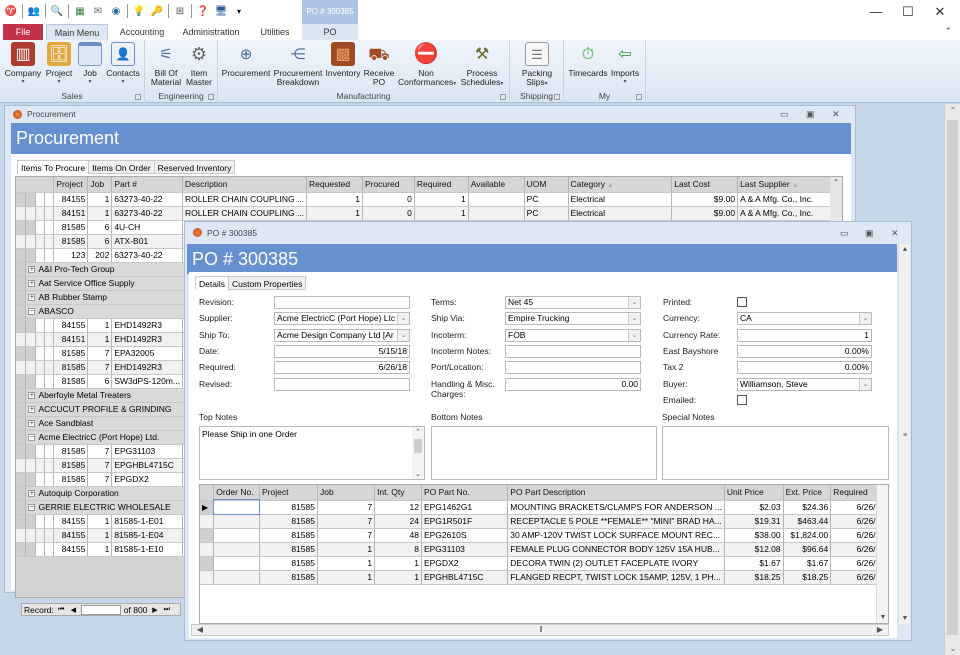  I want to click on cell-part: EHD1492R3, so click(147, 339).